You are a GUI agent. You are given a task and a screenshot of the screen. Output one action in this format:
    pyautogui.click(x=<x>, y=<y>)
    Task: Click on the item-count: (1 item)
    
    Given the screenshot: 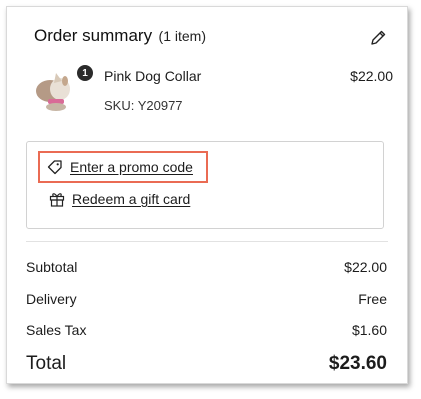 What is the action you would take?
    pyautogui.click(x=182, y=36)
    